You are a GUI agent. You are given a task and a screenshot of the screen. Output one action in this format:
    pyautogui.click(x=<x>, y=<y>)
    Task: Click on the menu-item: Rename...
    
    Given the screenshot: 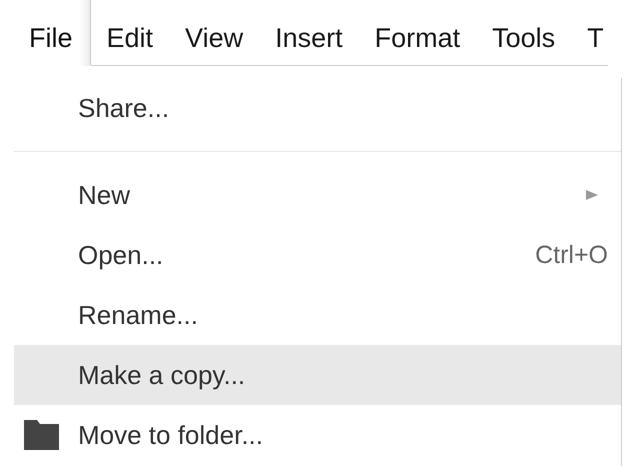 What is the action you would take?
    pyautogui.click(x=317, y=315)
    